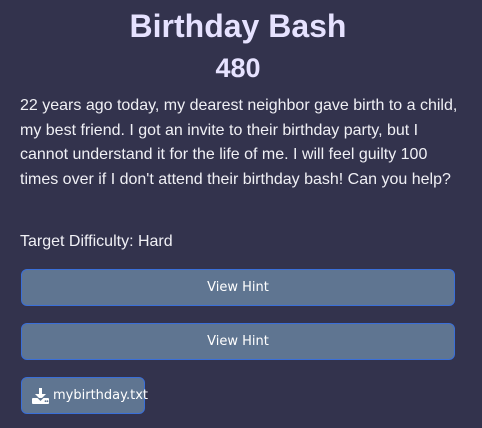 Image resolution: width=482 pixels, height=428 pixels. Describe the element at coordinates (238, 341) in the screenshot. I see `view-hint-button-2: View Hint` at that location.